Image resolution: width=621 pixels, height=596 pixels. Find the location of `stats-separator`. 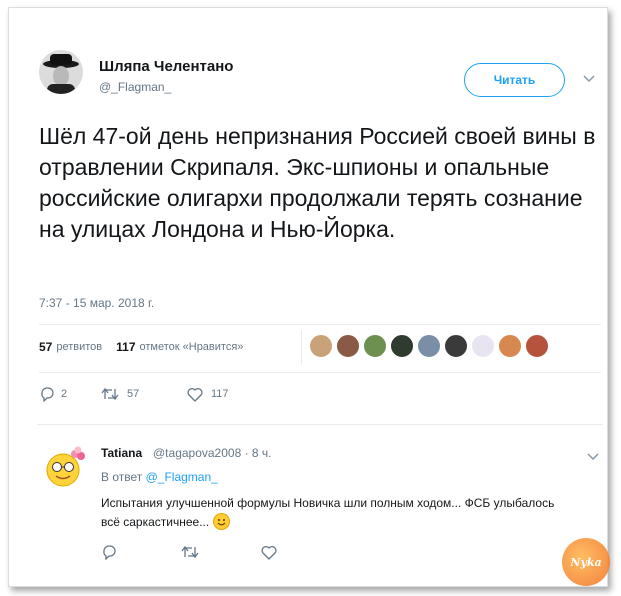

stats-separator is located at coordinates (301, 347).